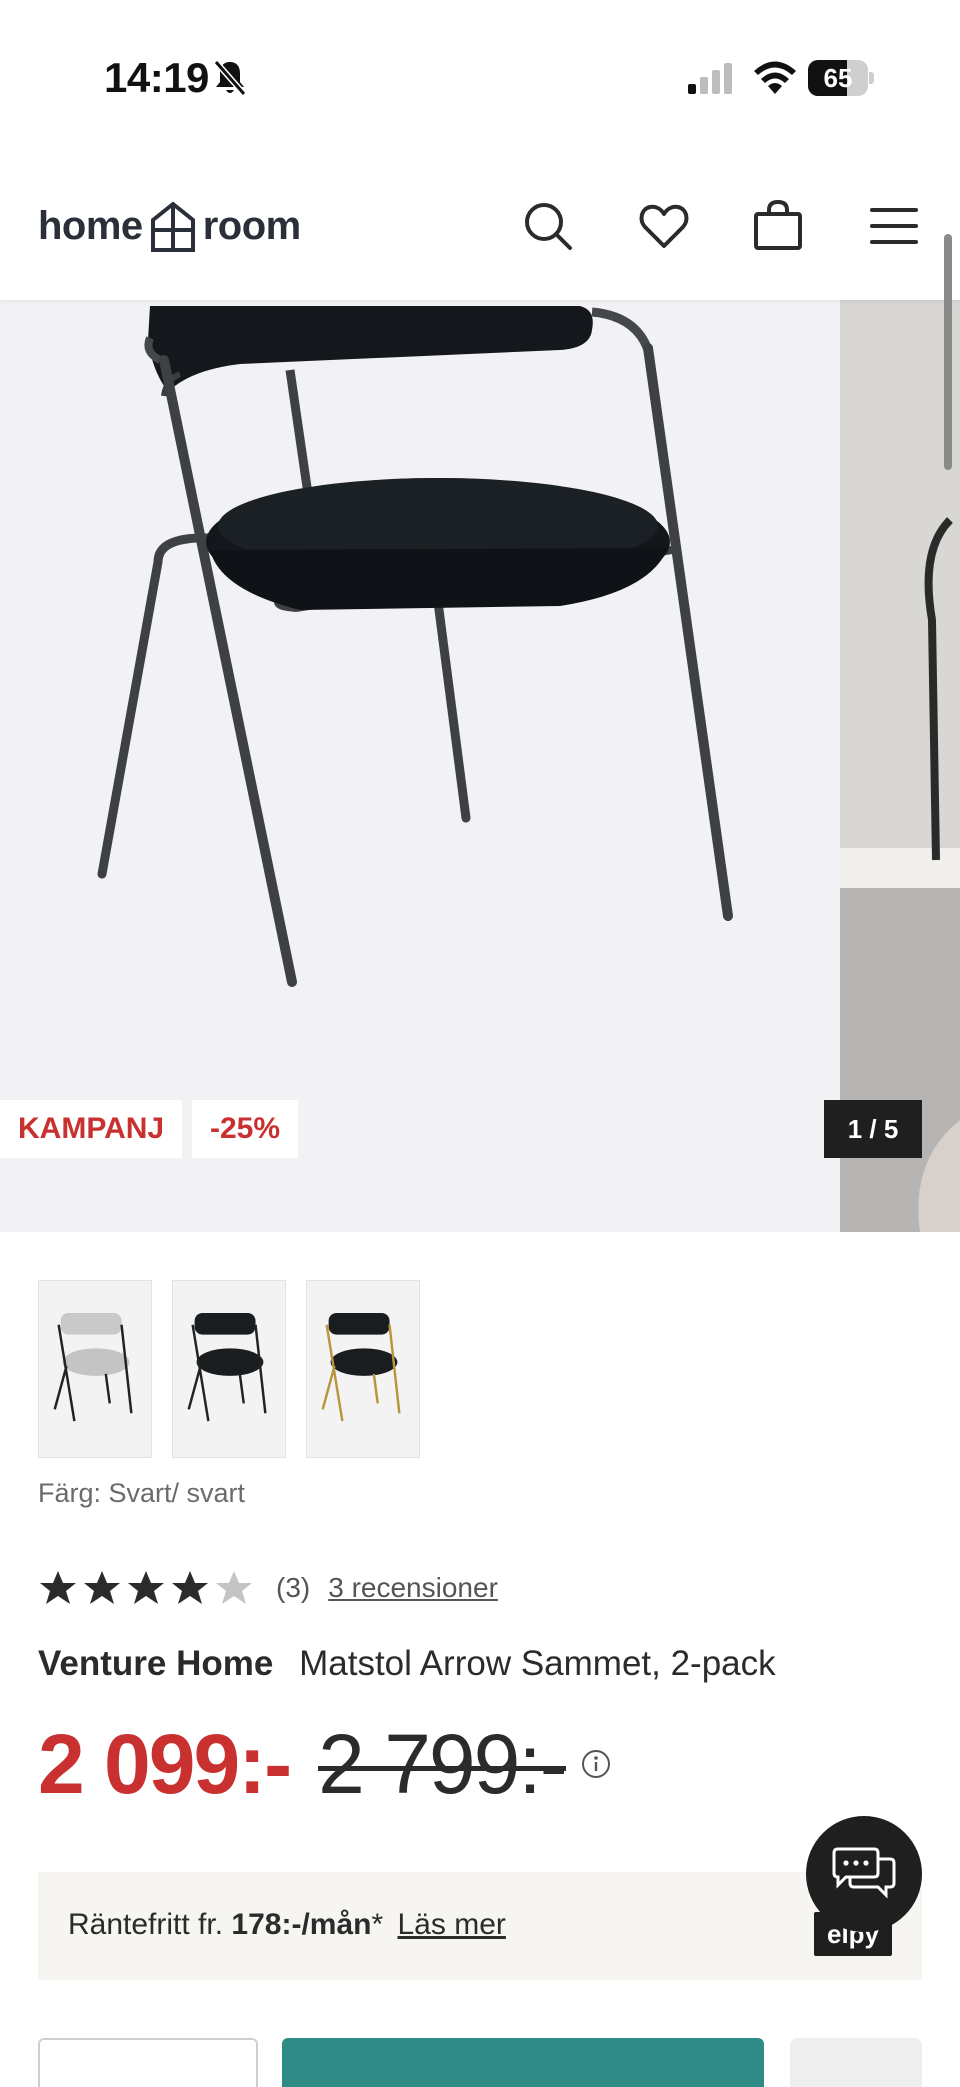  Describe the element at coordinates (596, 1764) in the screenshot. I see `info-icon` at that location.